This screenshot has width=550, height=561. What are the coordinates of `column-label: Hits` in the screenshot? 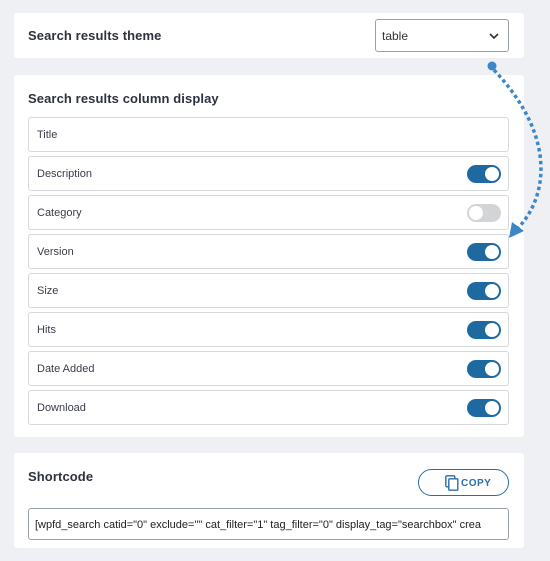 It's located at (46, 330).